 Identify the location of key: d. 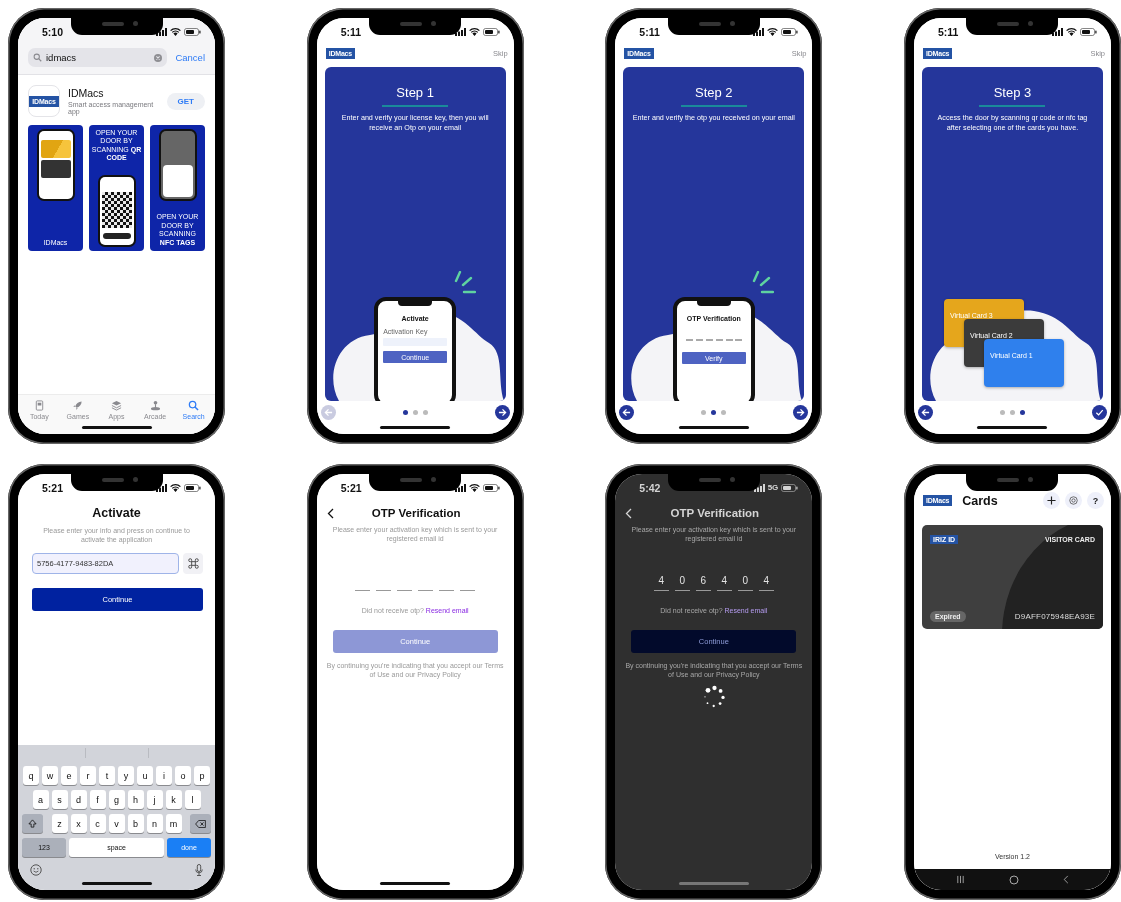
(78, 799).